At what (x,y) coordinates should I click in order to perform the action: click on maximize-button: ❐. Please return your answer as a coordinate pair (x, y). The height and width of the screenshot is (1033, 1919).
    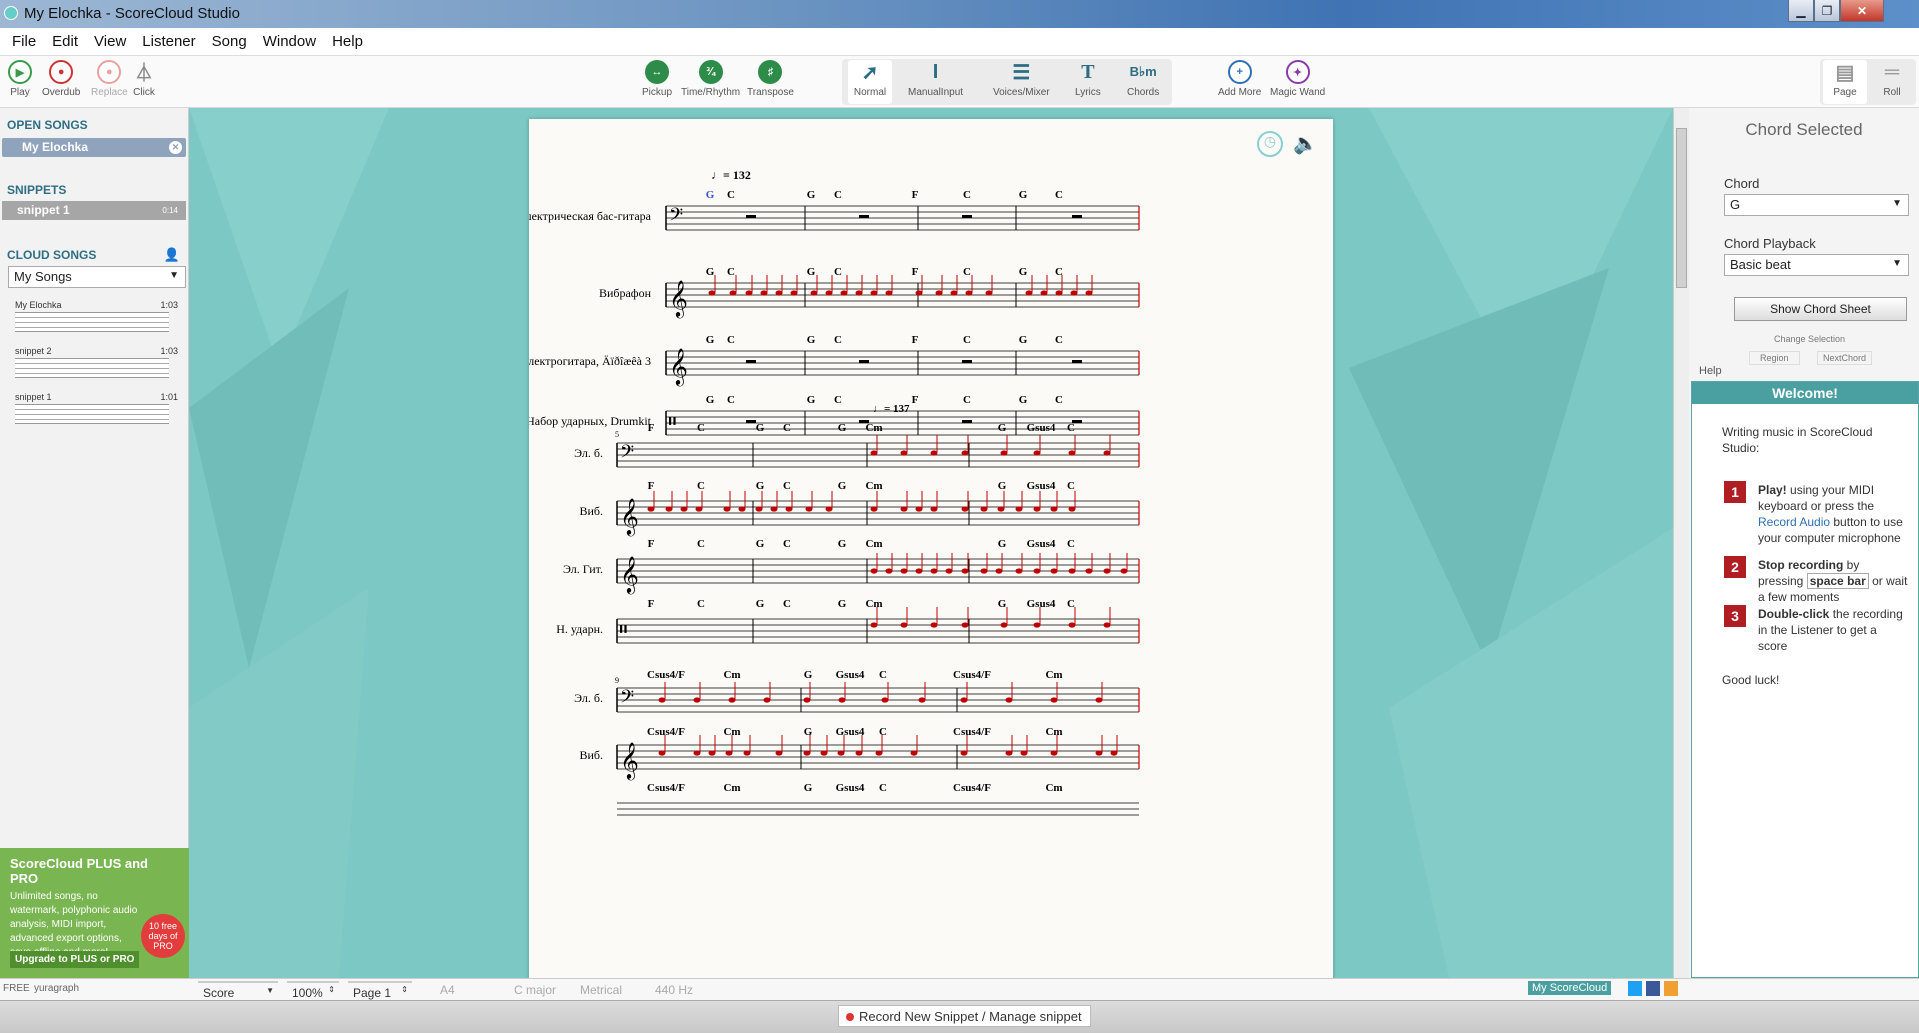
    Looking at the image, I should click on (1827, 11).